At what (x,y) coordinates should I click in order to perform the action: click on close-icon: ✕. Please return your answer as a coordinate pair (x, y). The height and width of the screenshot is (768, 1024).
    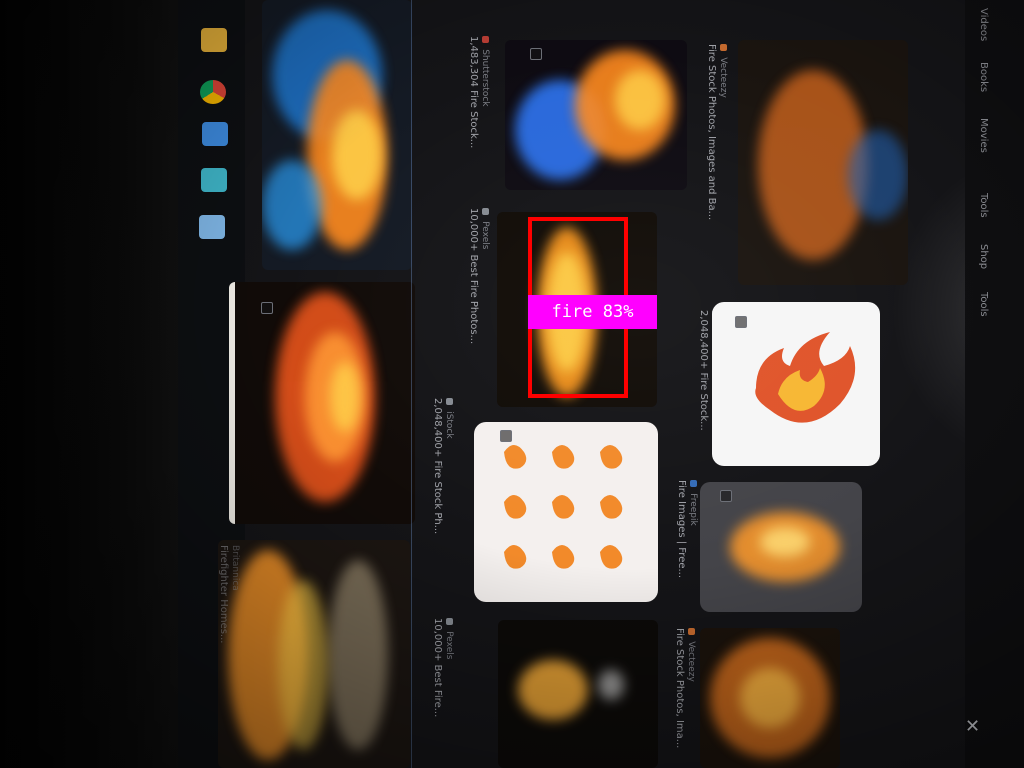
    Looking at the image, I should click on (972, 726).